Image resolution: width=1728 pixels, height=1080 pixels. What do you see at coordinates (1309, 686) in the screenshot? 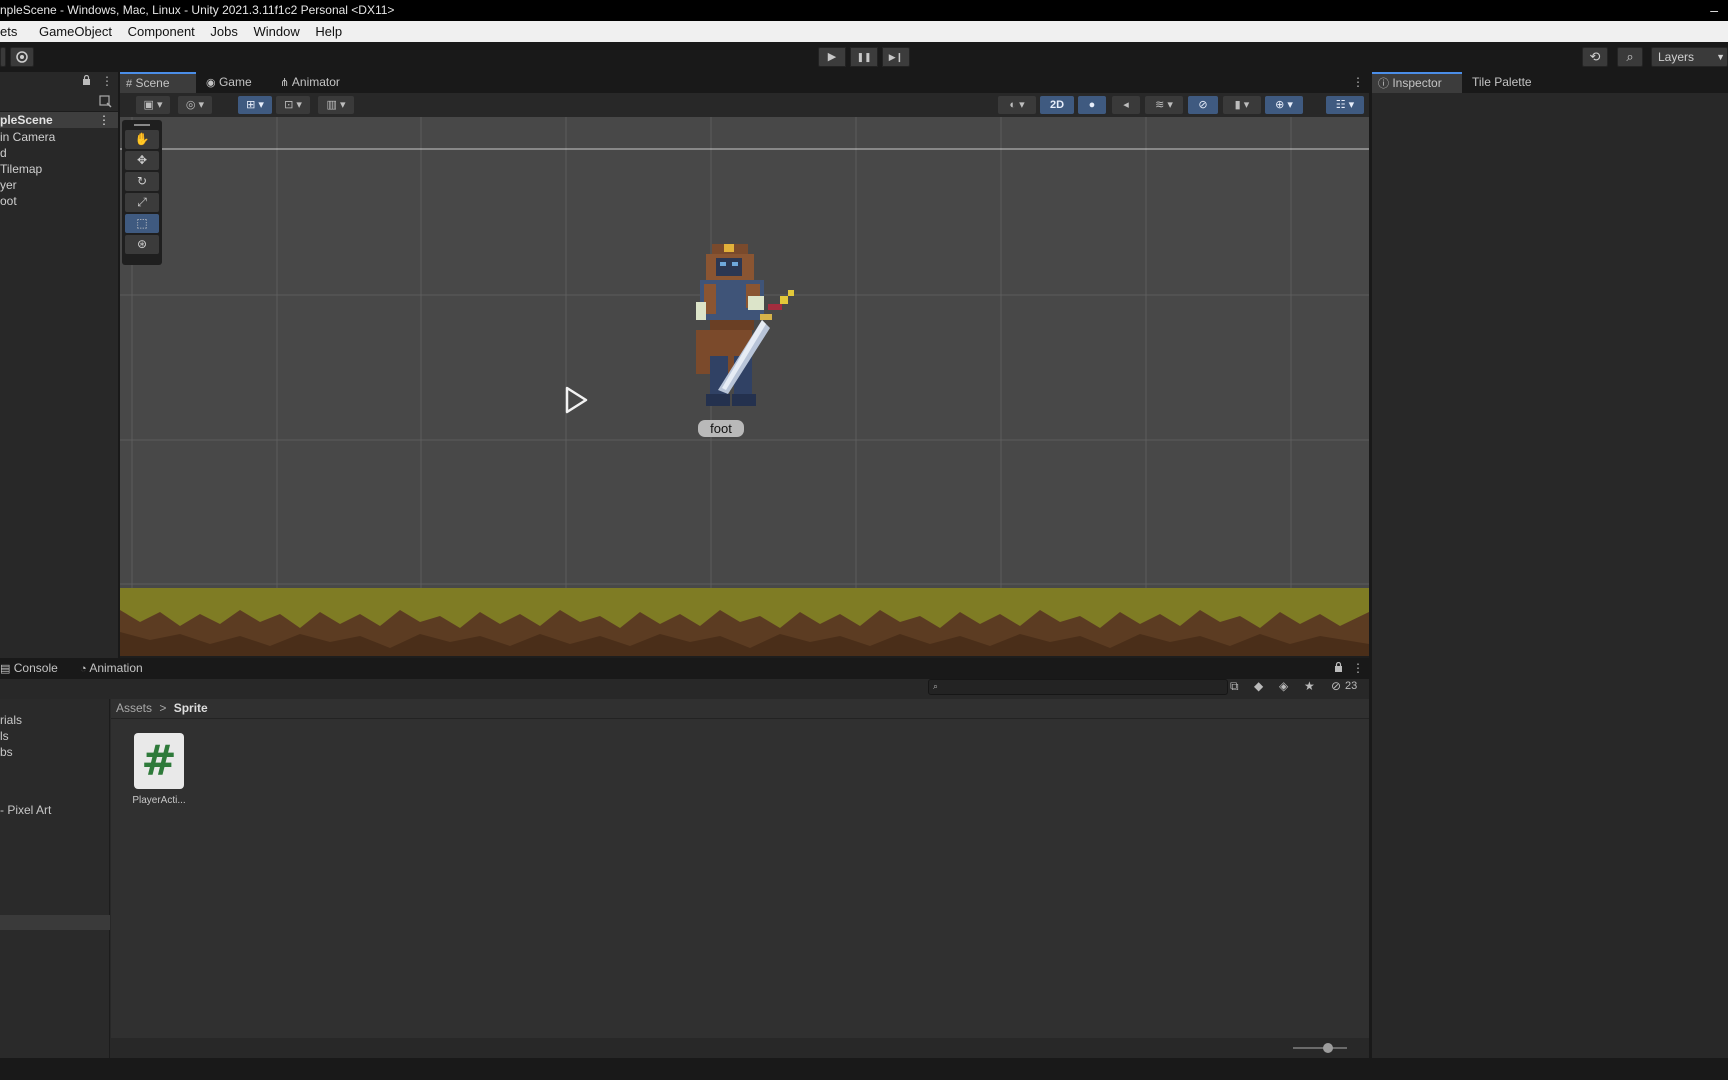
I see `favorite-star-icon: ★` at bounding box center [1309, 686].